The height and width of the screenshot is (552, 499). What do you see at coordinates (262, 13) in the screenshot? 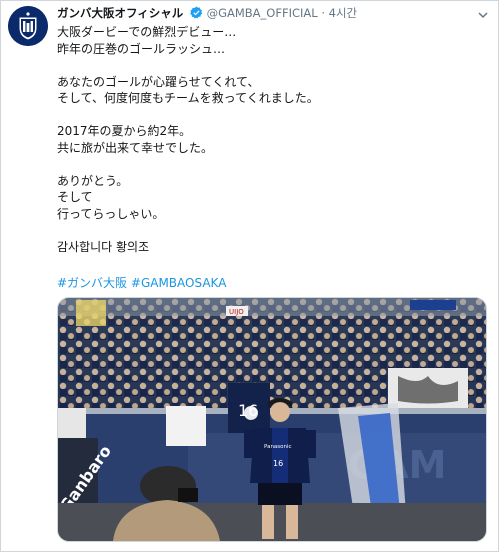
I see `user-handle: @GAMBA_OFFICIAL` at bounding box center [262, 13].